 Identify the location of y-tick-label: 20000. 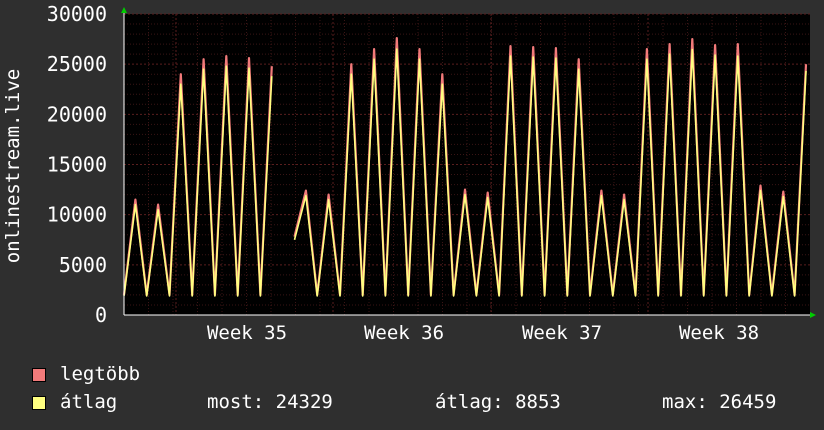
(77, 114).